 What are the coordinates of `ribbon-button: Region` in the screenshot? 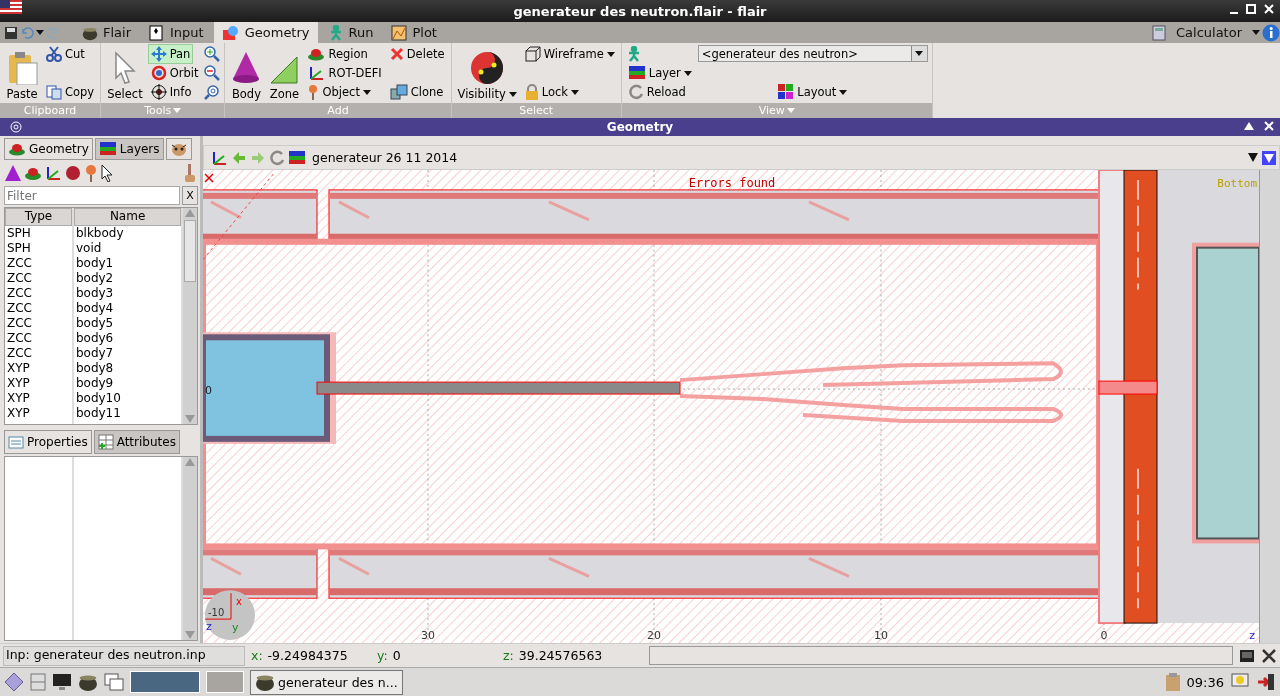 It's located at (337, 54).